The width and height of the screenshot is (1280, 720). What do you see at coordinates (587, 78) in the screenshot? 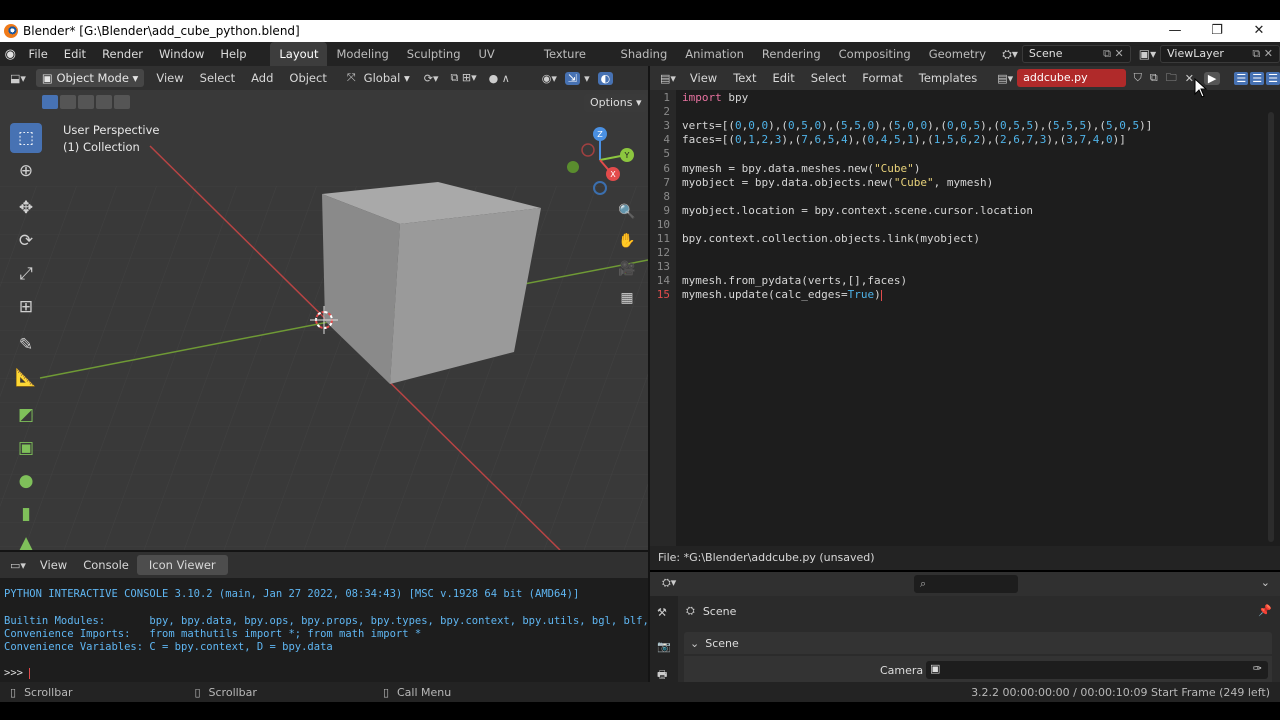
I see `overlays-icon: ▾` at bounding box center [587, 78].